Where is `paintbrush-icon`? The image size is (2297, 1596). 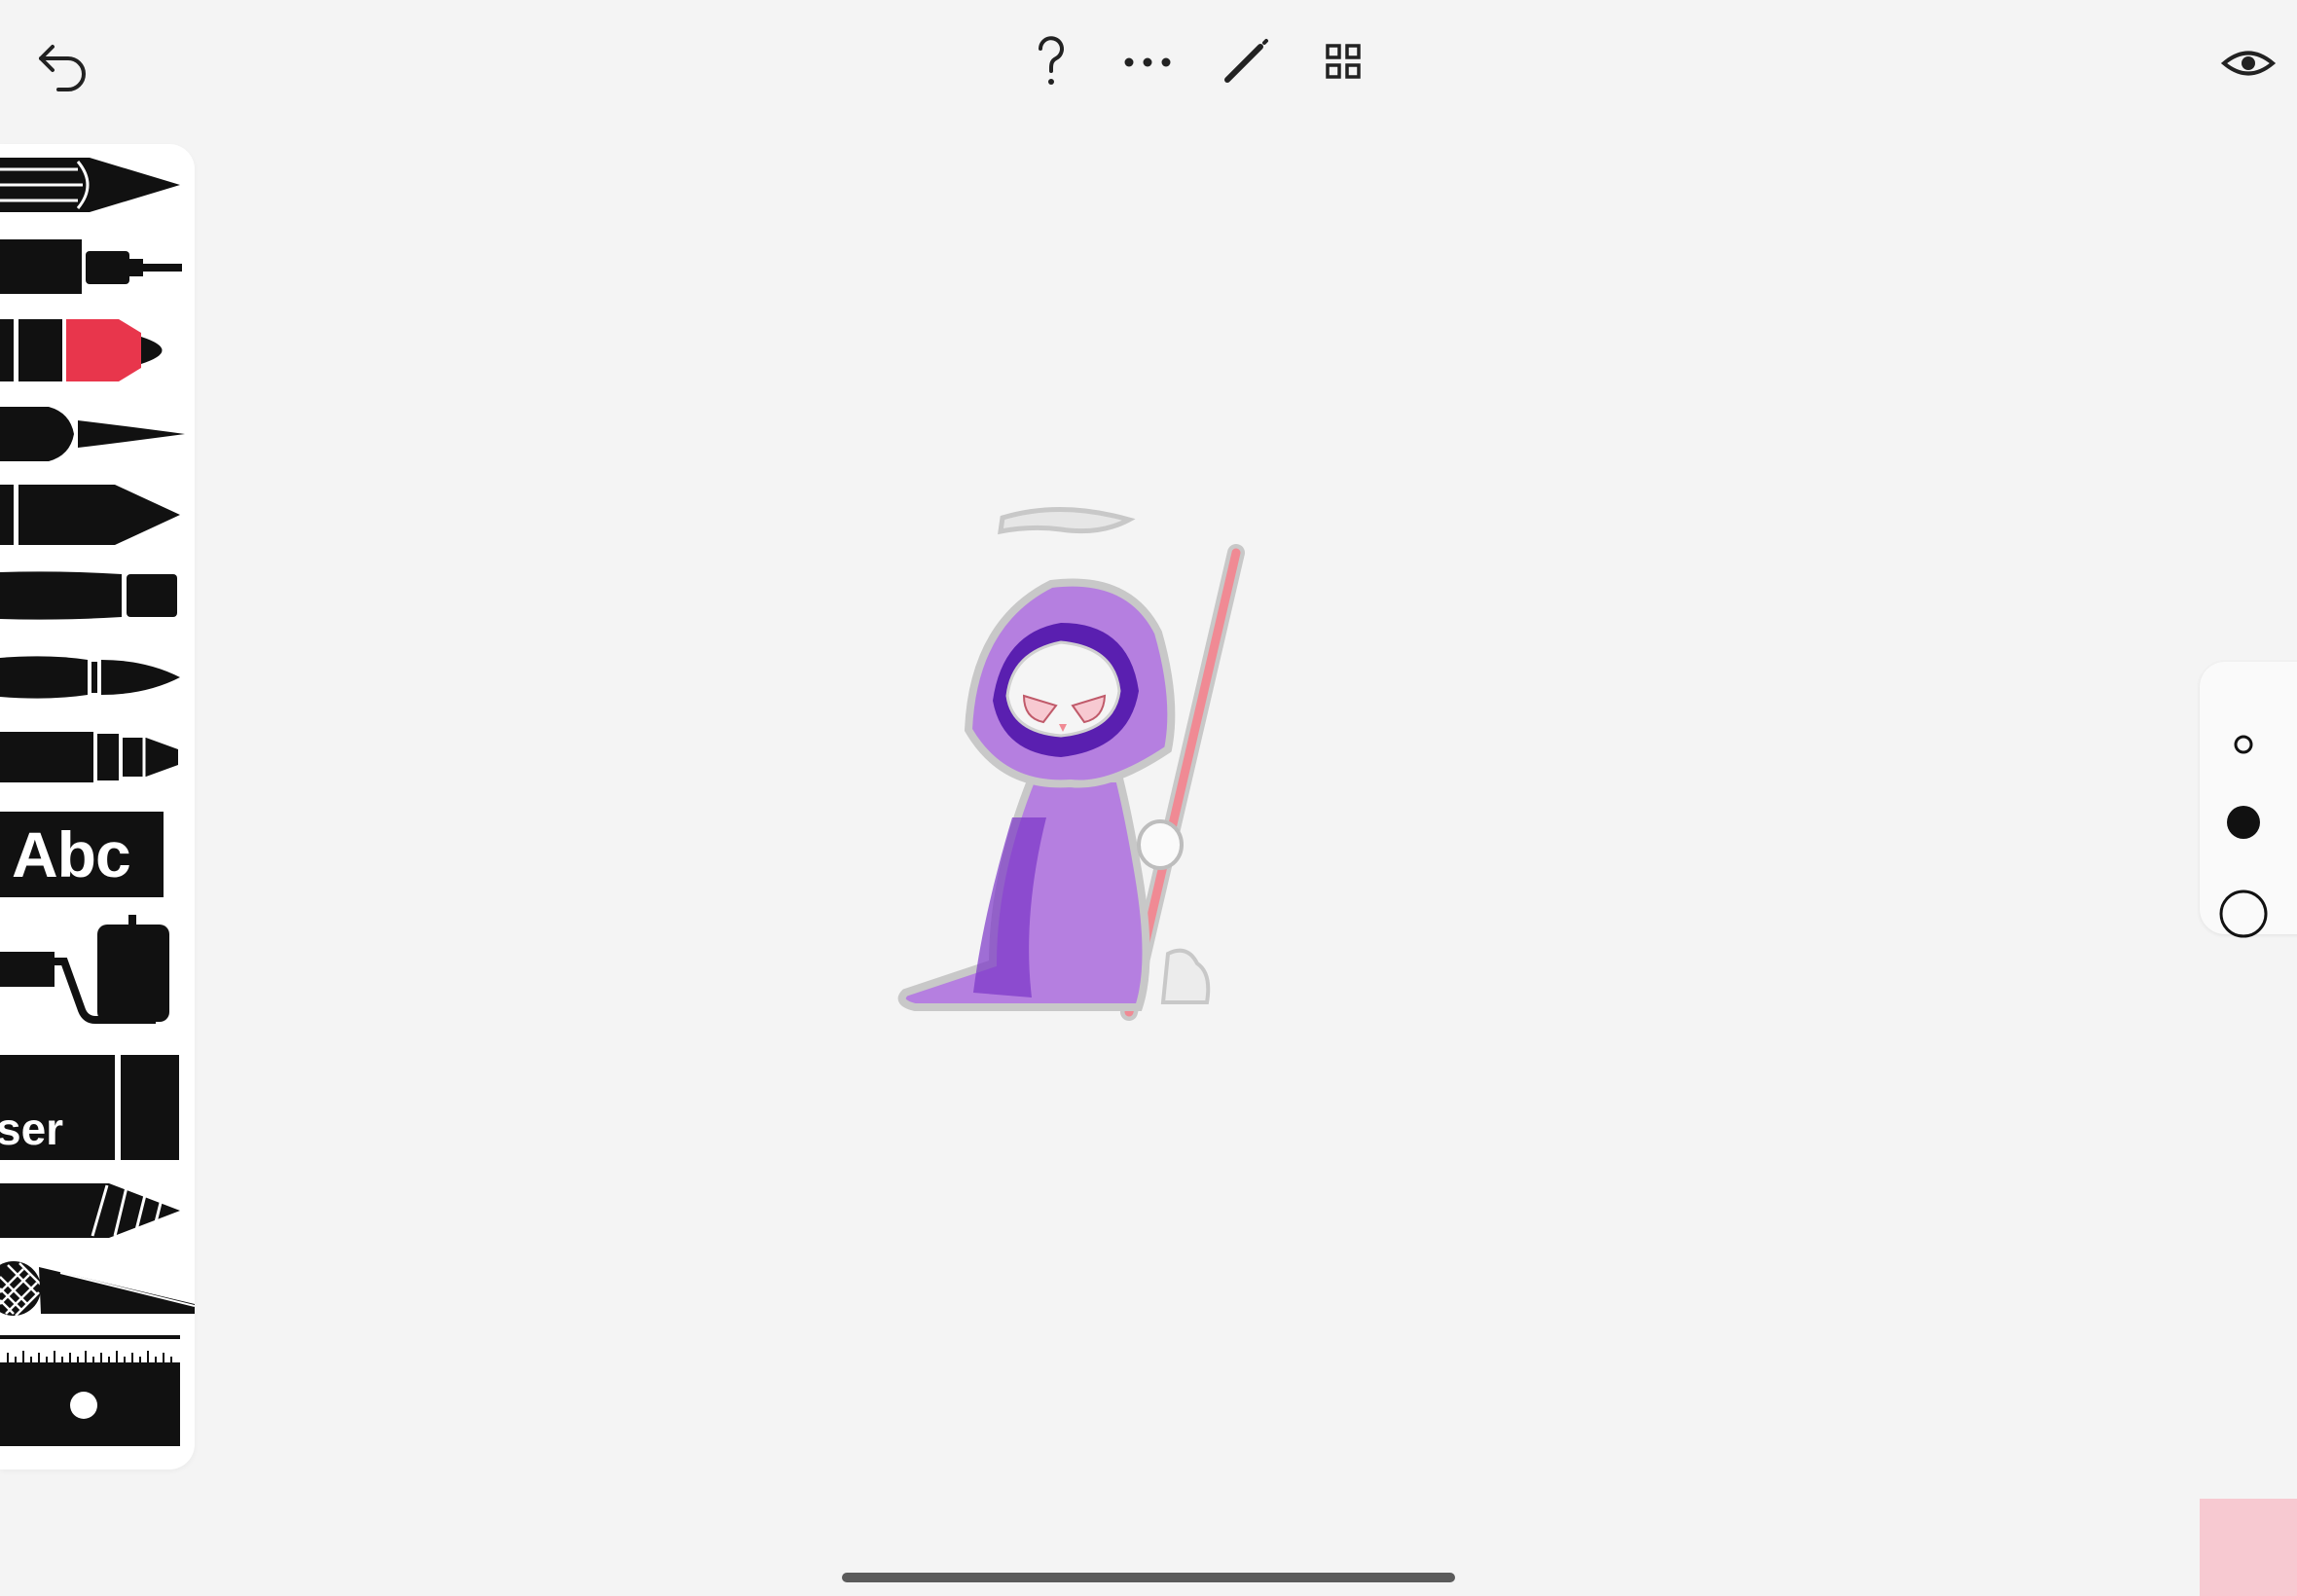
paintbrush-icon is located at coordinates (90, 677).